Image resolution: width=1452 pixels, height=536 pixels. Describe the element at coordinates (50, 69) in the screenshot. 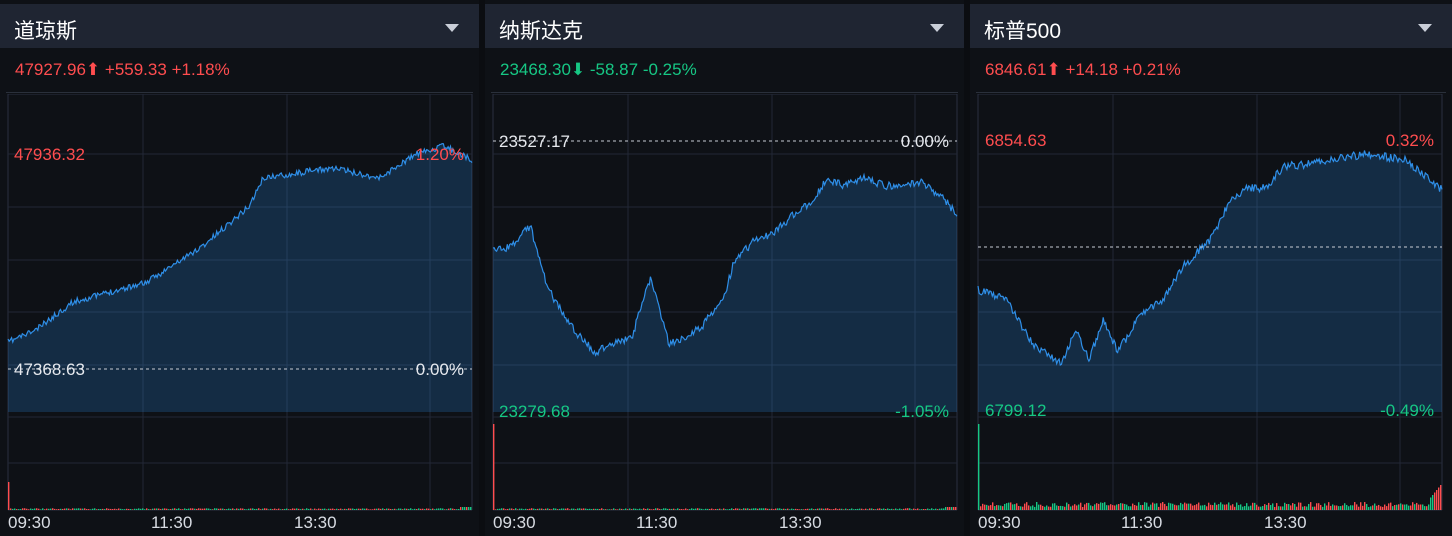

I see `price: 47927.96` at that location.